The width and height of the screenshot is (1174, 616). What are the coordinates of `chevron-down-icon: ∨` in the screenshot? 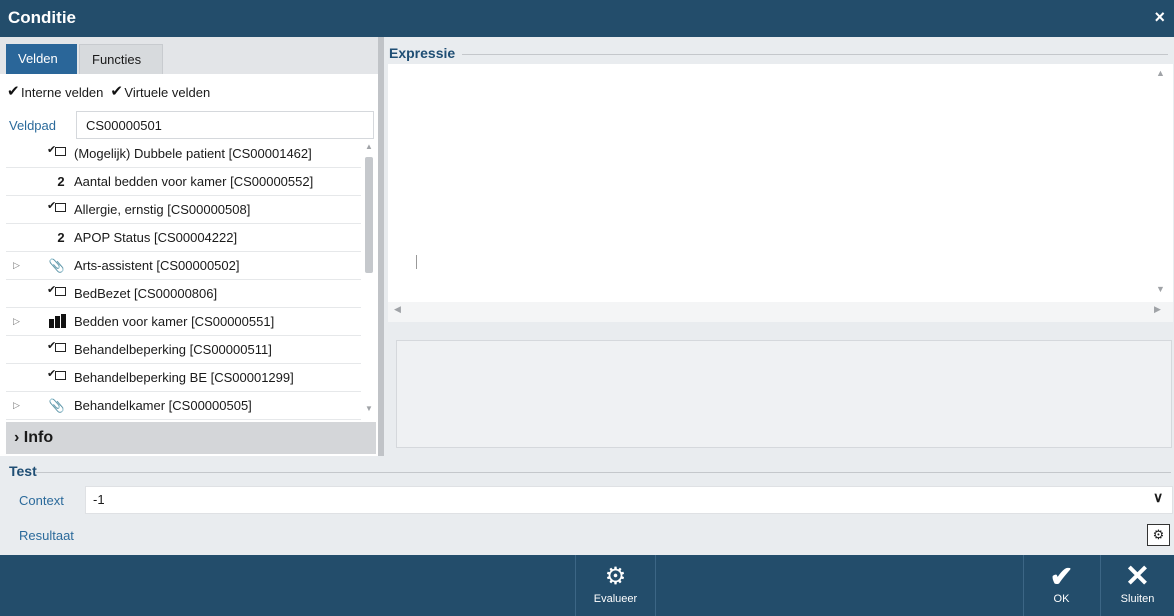 It's located at (1158, 497).